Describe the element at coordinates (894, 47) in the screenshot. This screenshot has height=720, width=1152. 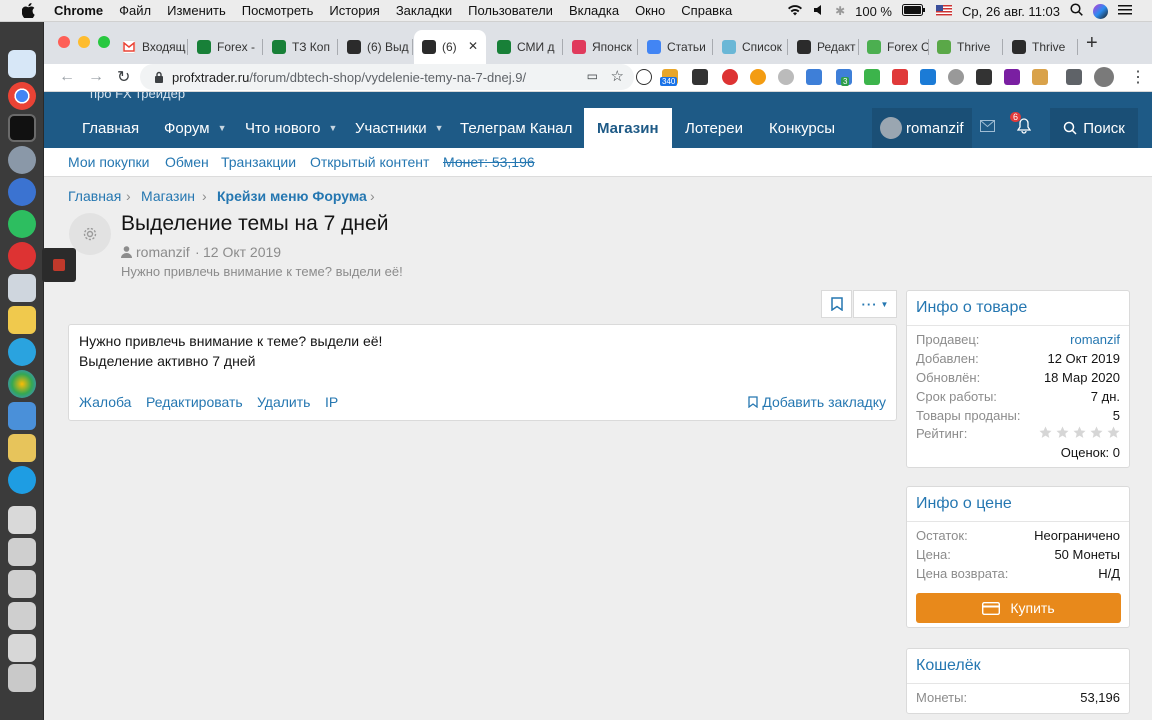
I see `browser-tab: Forex C` at that location.